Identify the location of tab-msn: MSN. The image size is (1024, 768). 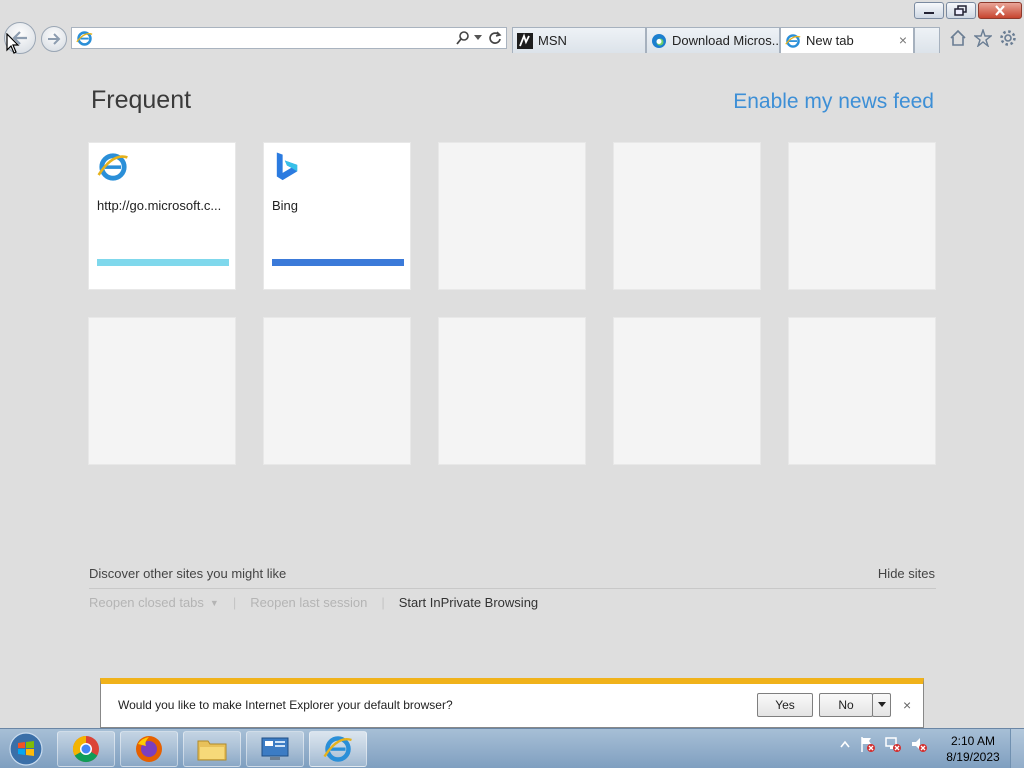
(579, 40).